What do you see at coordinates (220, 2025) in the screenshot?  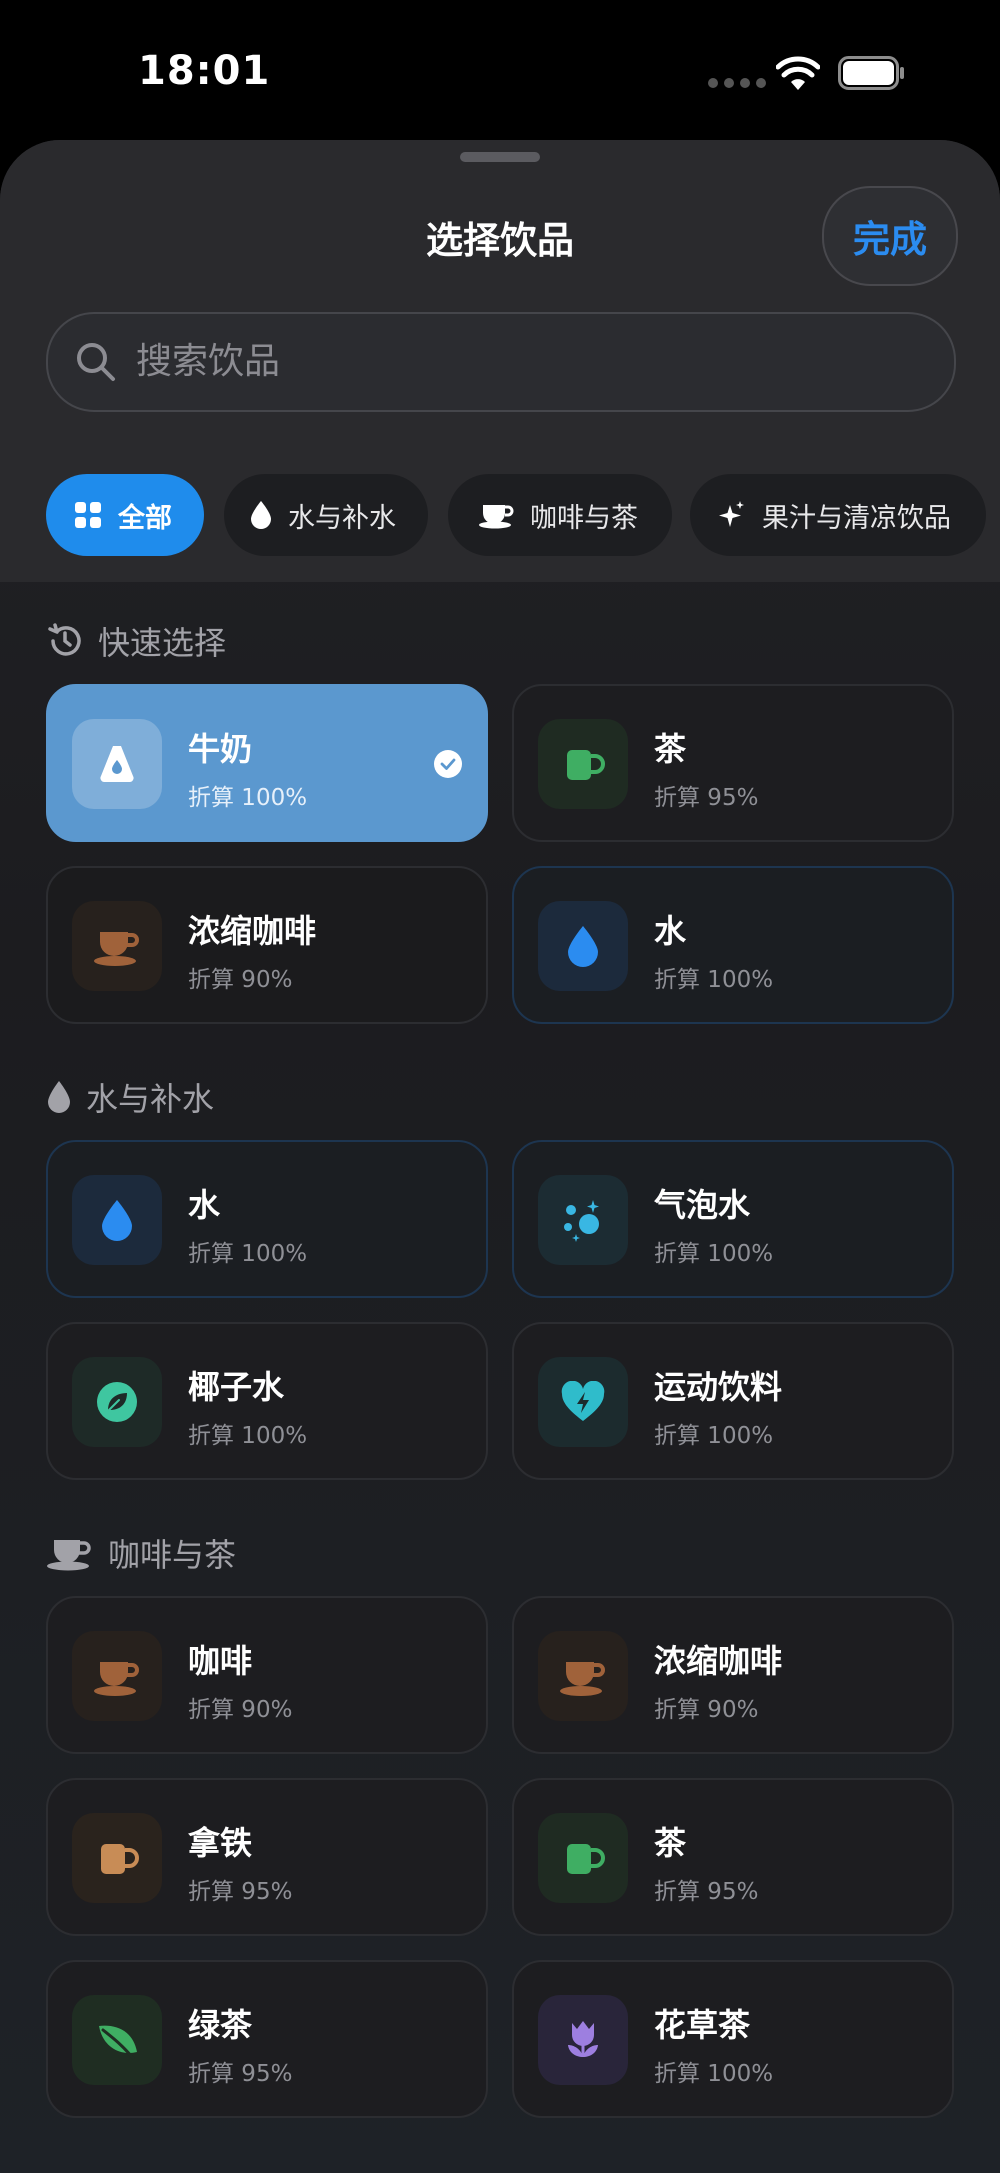 I see `drink-name: 绿茶` at bounding box center [220, 2025].